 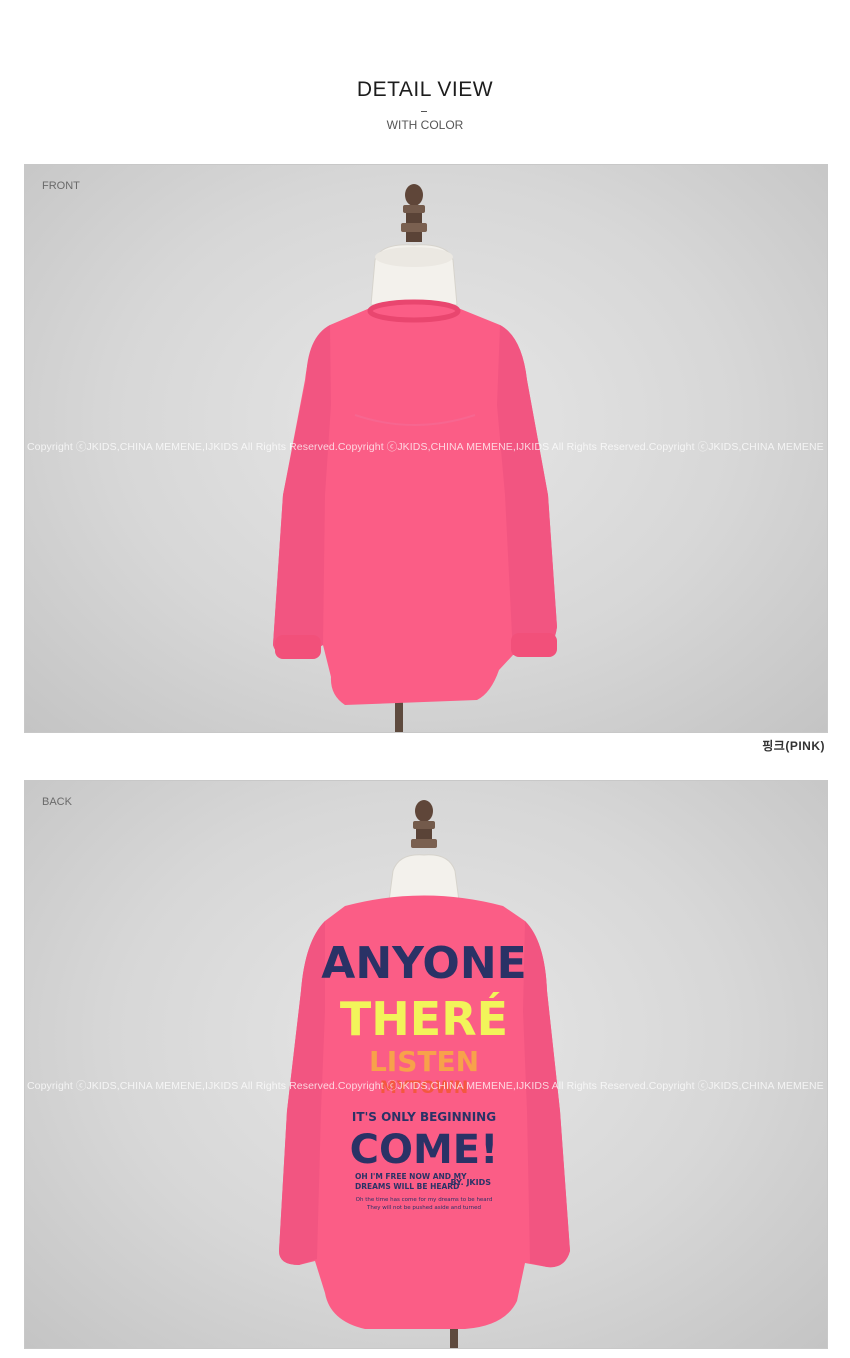 I want to click on print-line-11: They will not be pushed aside and turned, so click(x=423, y=1208).